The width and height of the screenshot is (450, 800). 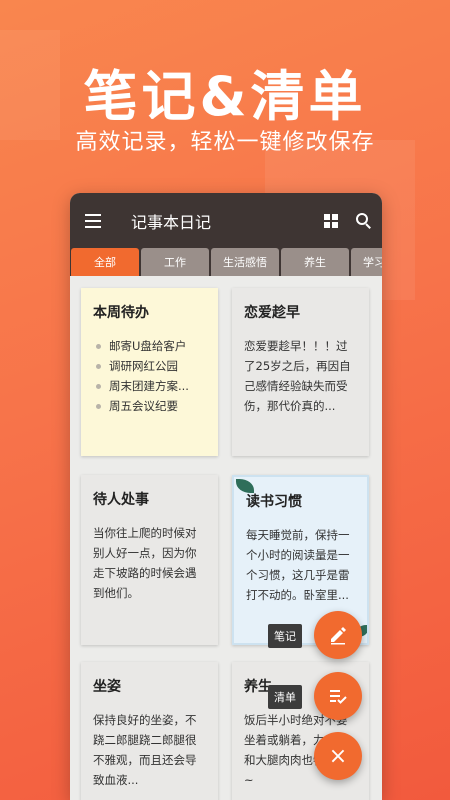 I want to click on note-title: 恋爱趁早, so click(x=272, y=313).